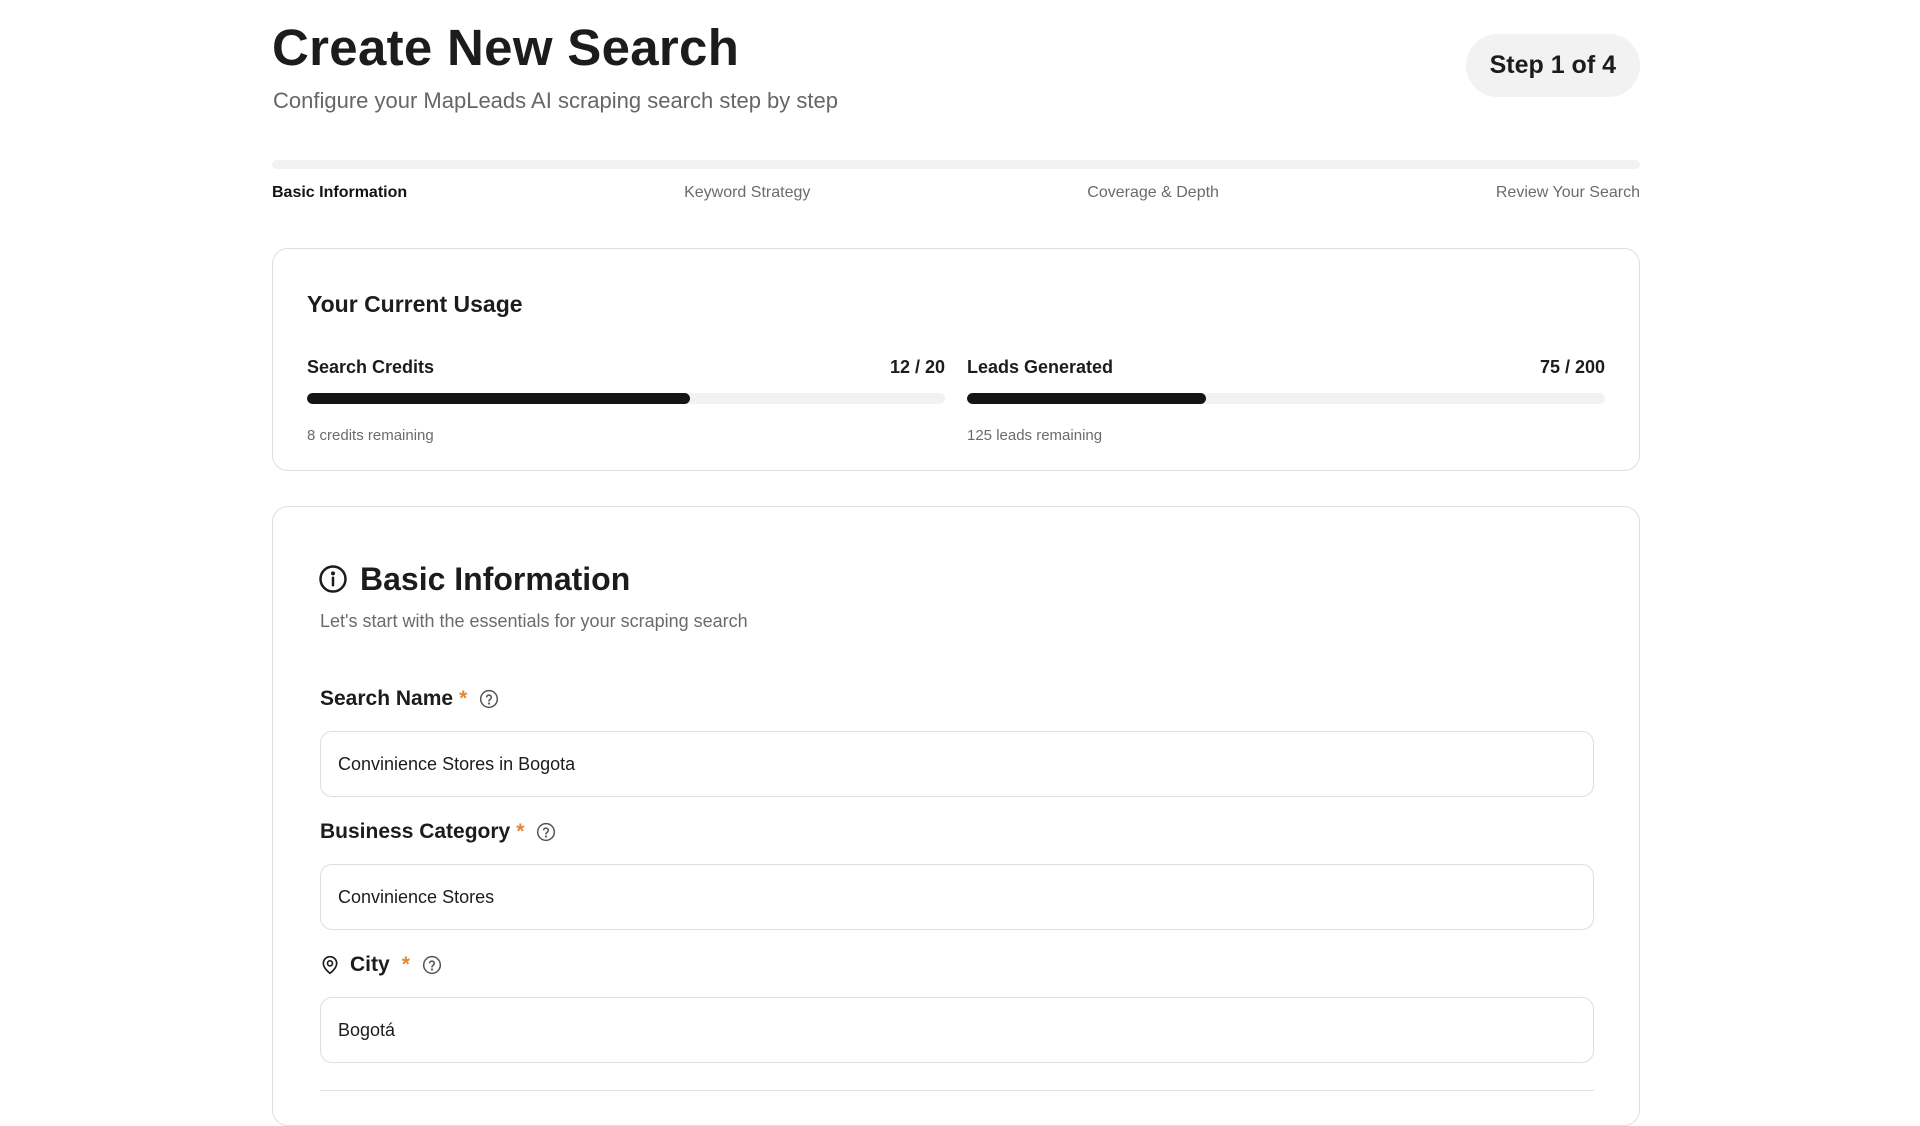  What do you see at coordinates (415, 304) in the screenshot?
I see `usage-title: Your Current Usage` at bounding box center [415, 304].